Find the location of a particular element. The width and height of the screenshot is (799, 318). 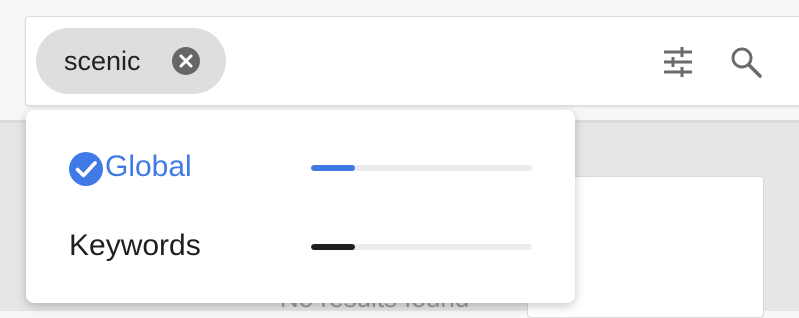

search-chip-label: scenic is located at coordinates (102, 61).